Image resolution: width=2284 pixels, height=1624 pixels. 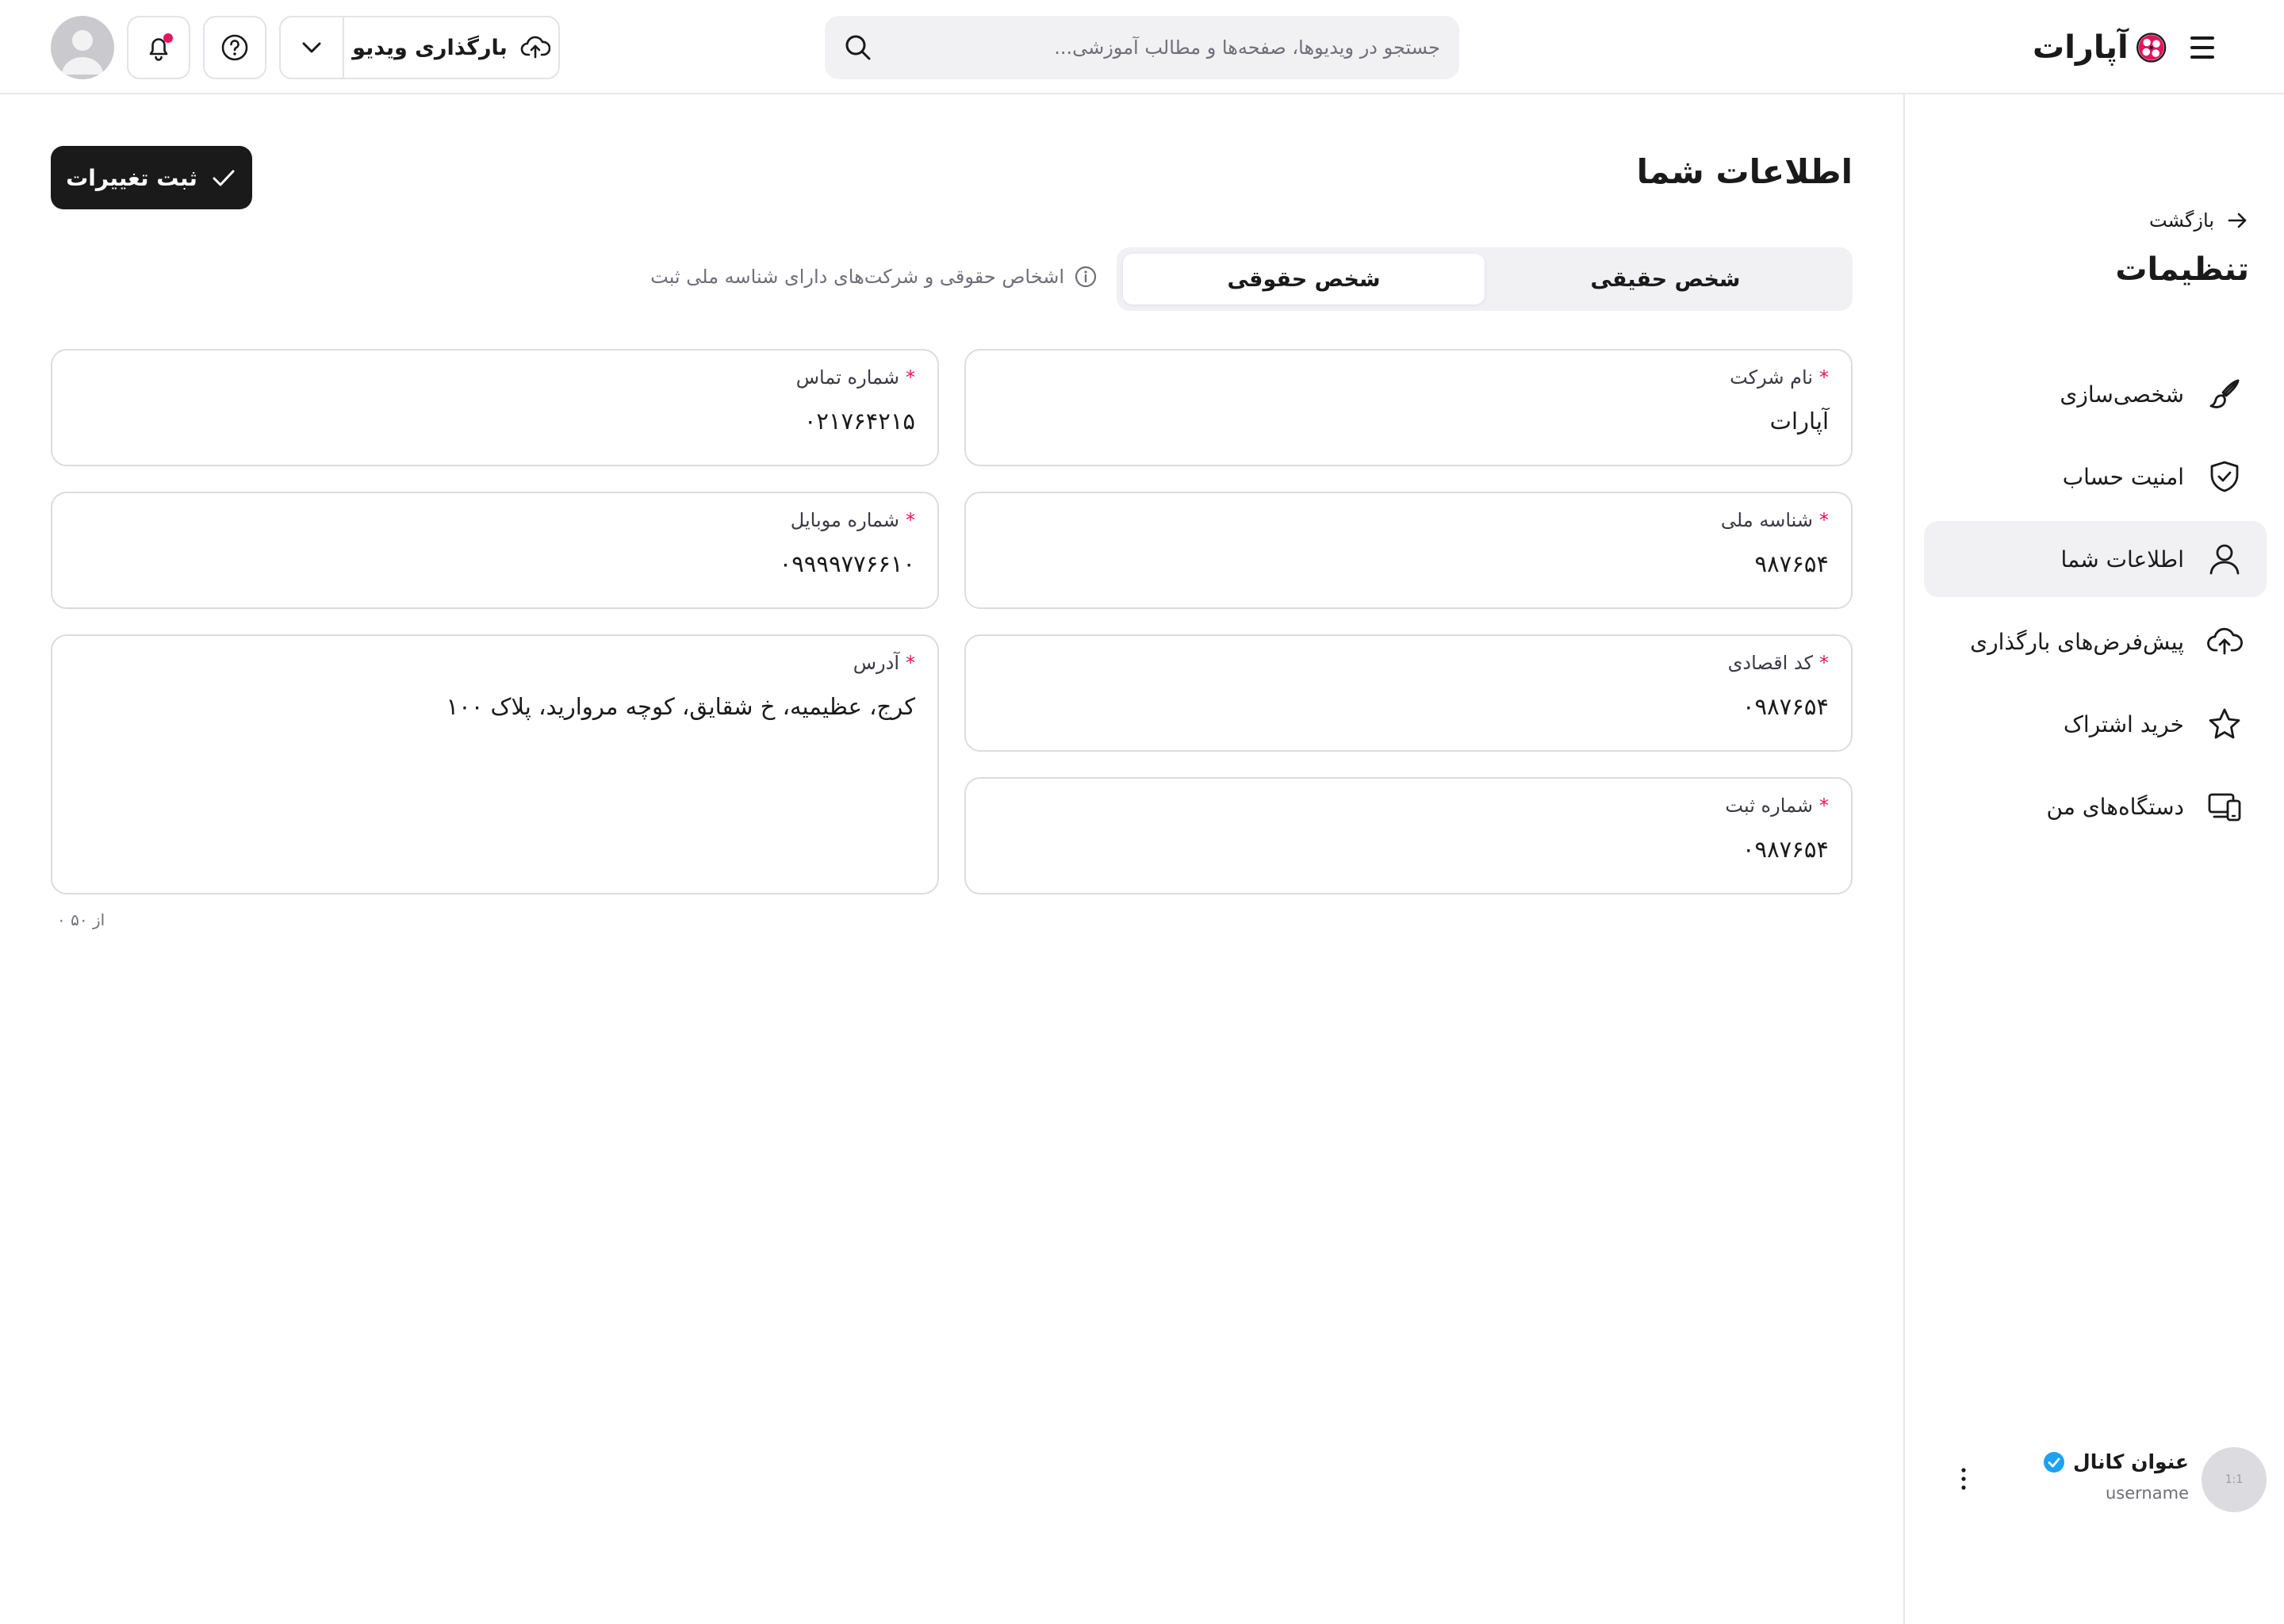 I want to click on sidebar-item-personalization: شخصی‌سازی, so click(x=2095, y=394).